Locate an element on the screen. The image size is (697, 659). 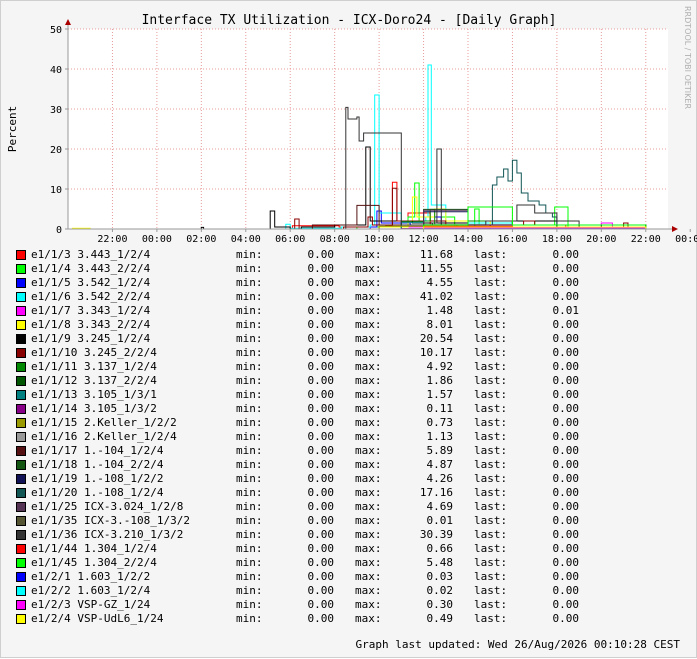
legend-series-name: e1/1/18 1.-104_2/2/4 is located at coordinates (97, 465).